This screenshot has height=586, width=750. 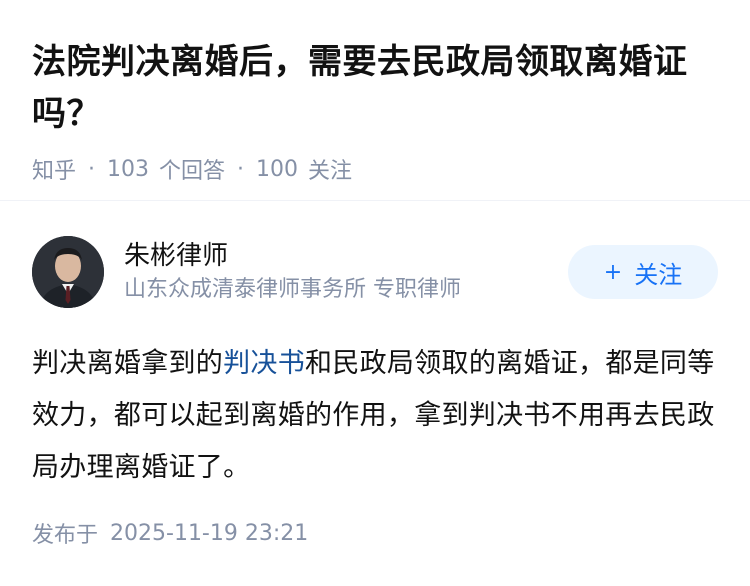 I want to click on follower-count: 100, so click(x=277, y=169).